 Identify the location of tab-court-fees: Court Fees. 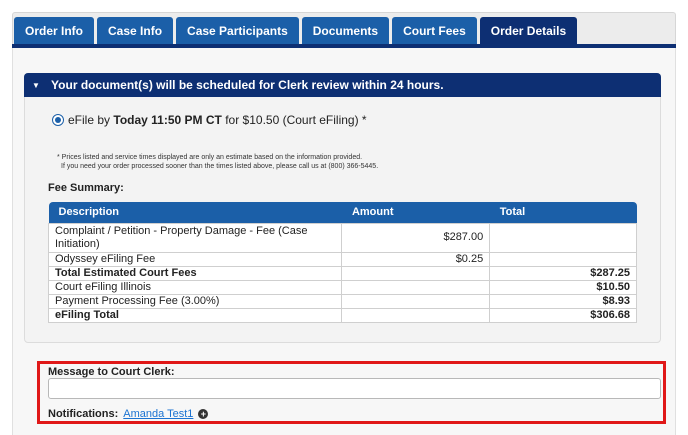
(434, 31).